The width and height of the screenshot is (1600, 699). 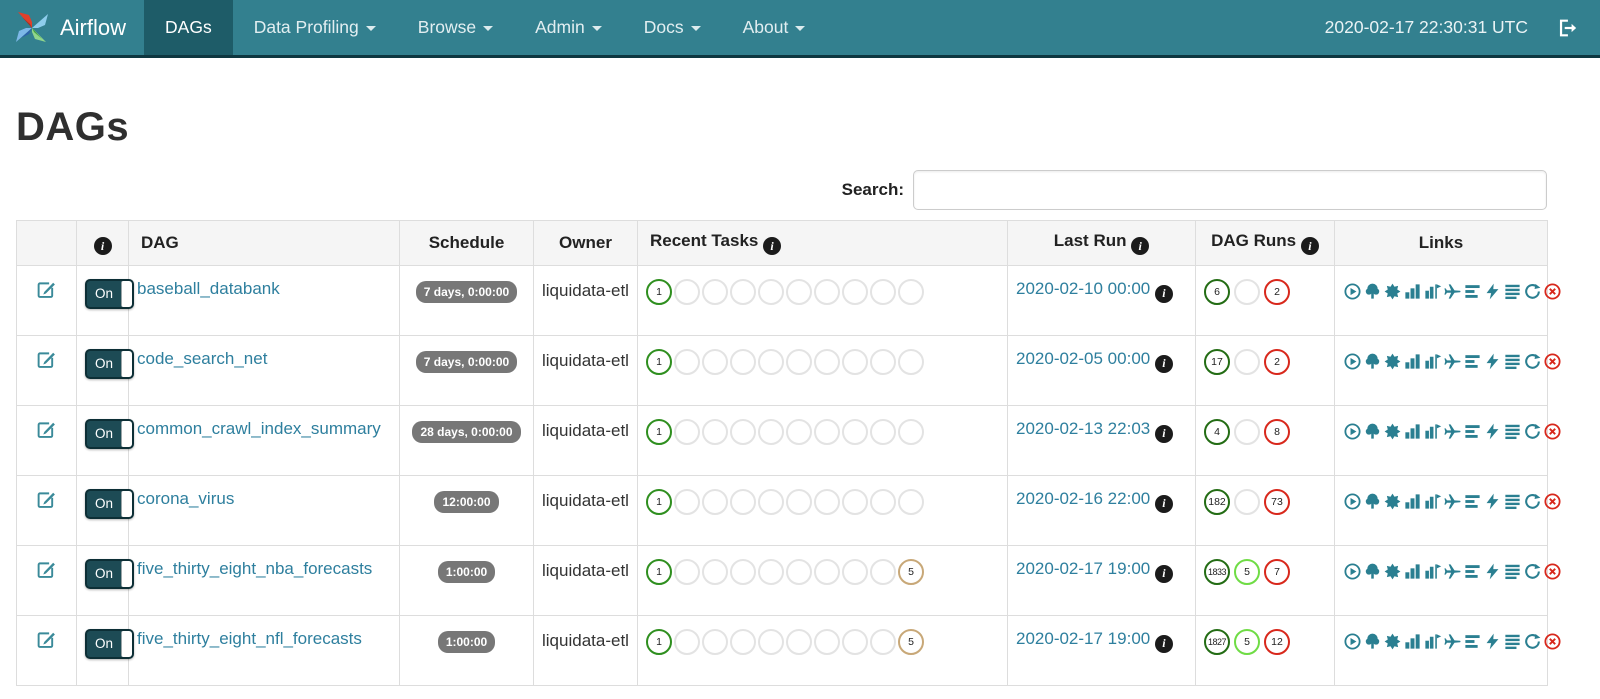 What do you see at coordinates (466, 362) in the screenshot?
I see `schedule-badge: 7 days, 0:00:00` at bounding box center [466, 362].